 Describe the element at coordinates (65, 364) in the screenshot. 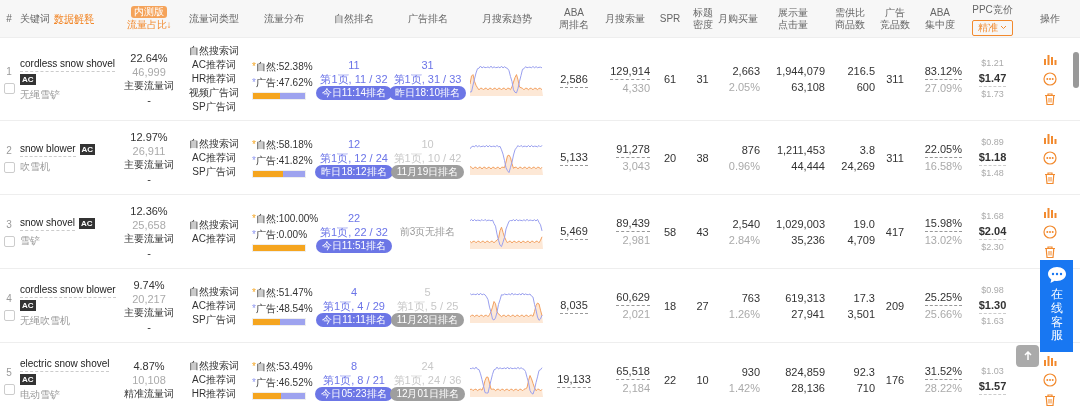

I see `keyword-link: electric snow shovel` at that location.